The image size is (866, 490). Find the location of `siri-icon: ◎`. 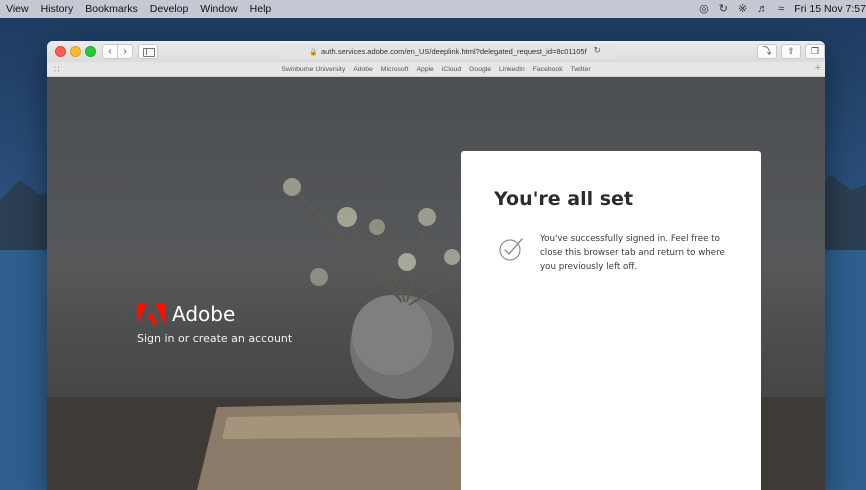

siri-icon: ◎ is located at coordinates (704, 9).